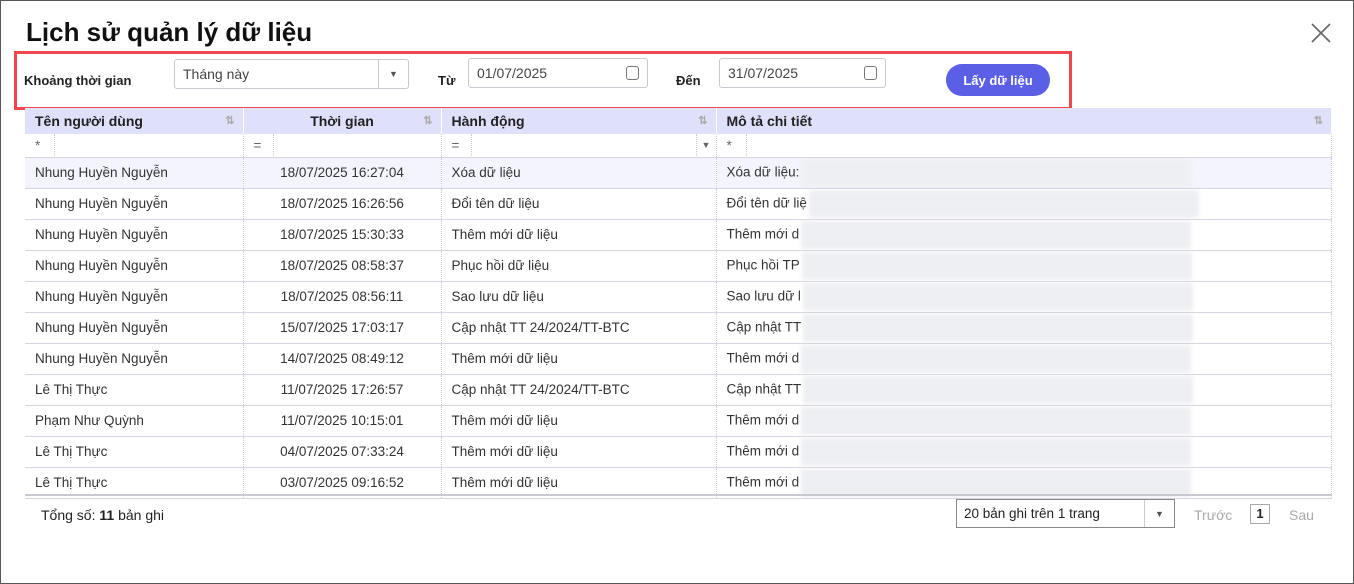 The image size is (1354, 584). I want to click on cell-action: Sao lưu dữ liệu, so click(579, 297).